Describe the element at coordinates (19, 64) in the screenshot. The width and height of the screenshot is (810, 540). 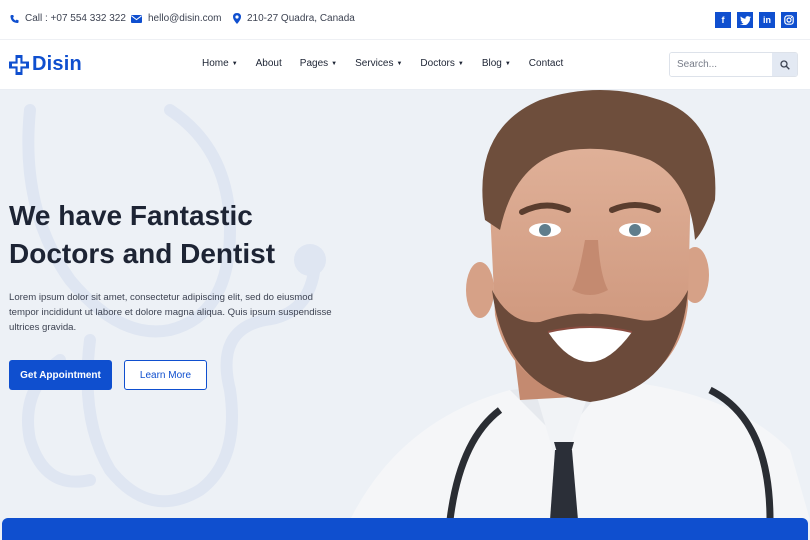
I see `medical-cross-icon` at that location.